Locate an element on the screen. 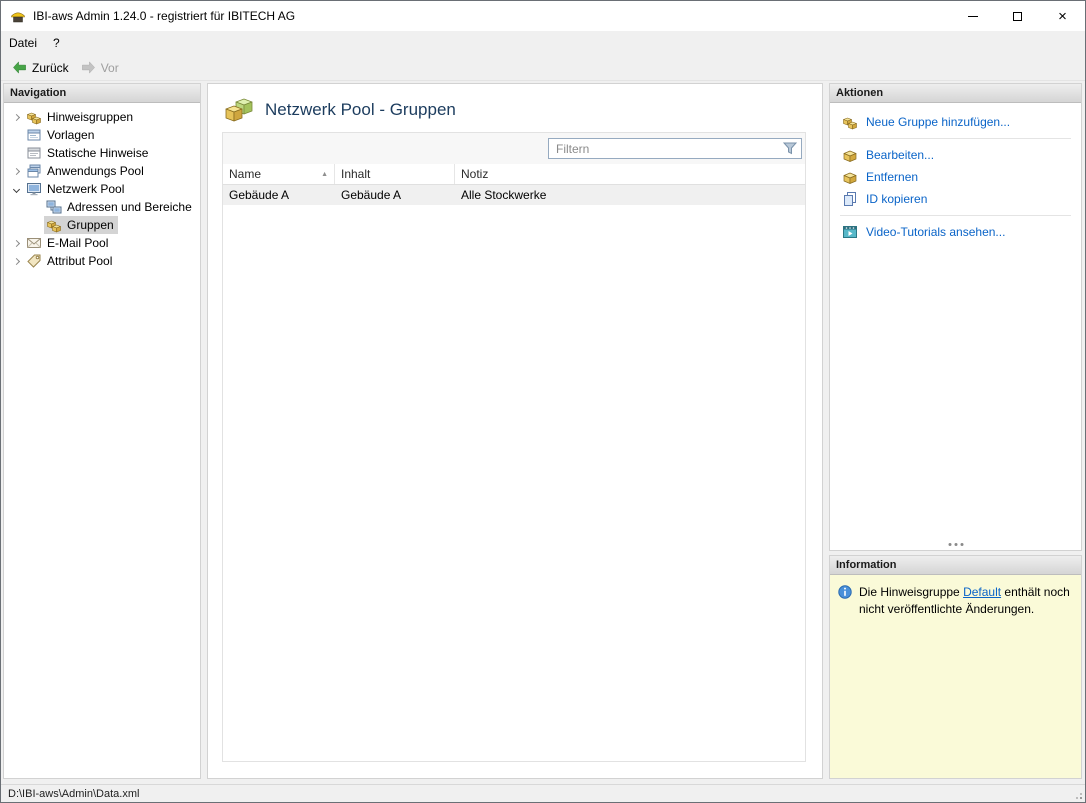  information-header: Information is located at coordinates (955, 565).